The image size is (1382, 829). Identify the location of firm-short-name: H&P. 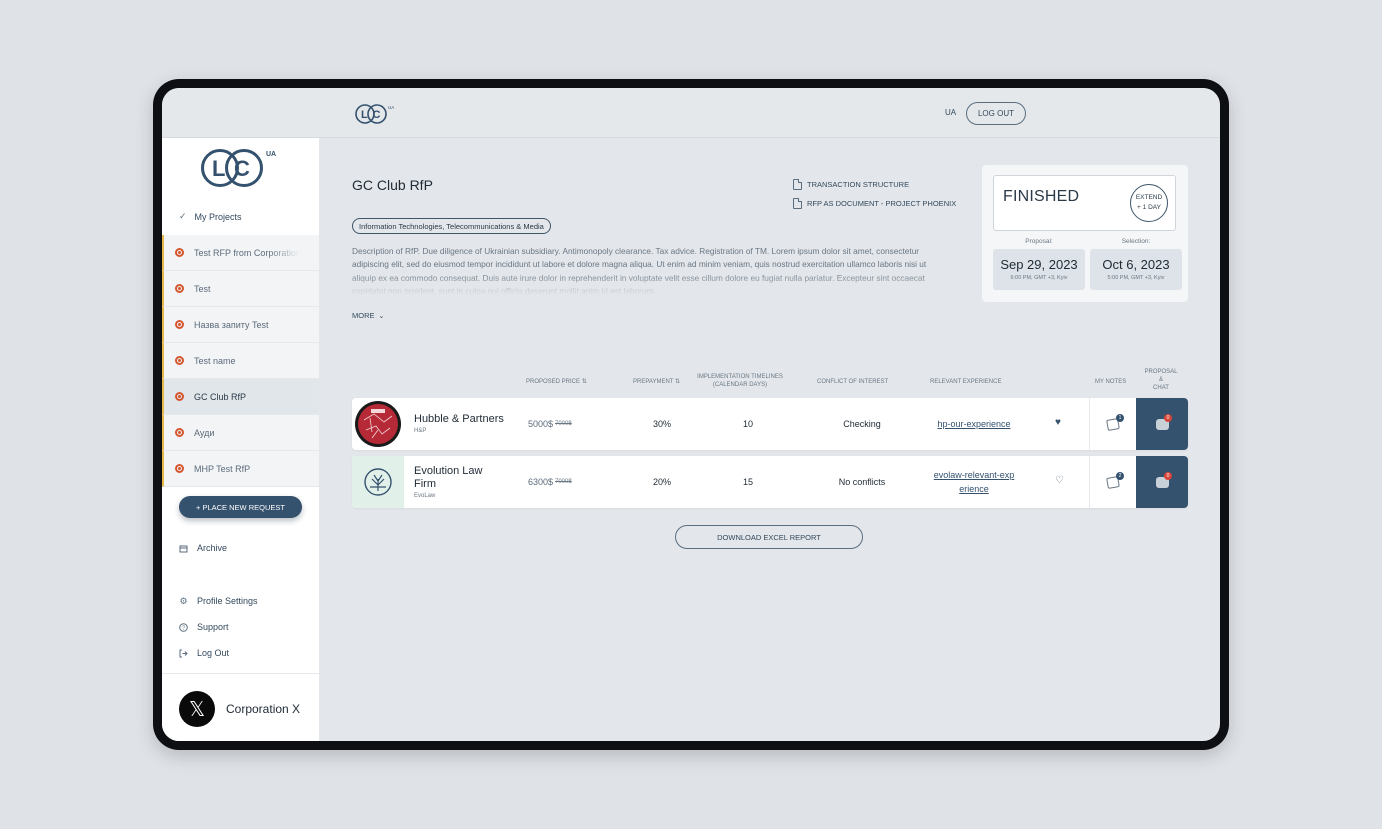
(420, 431).